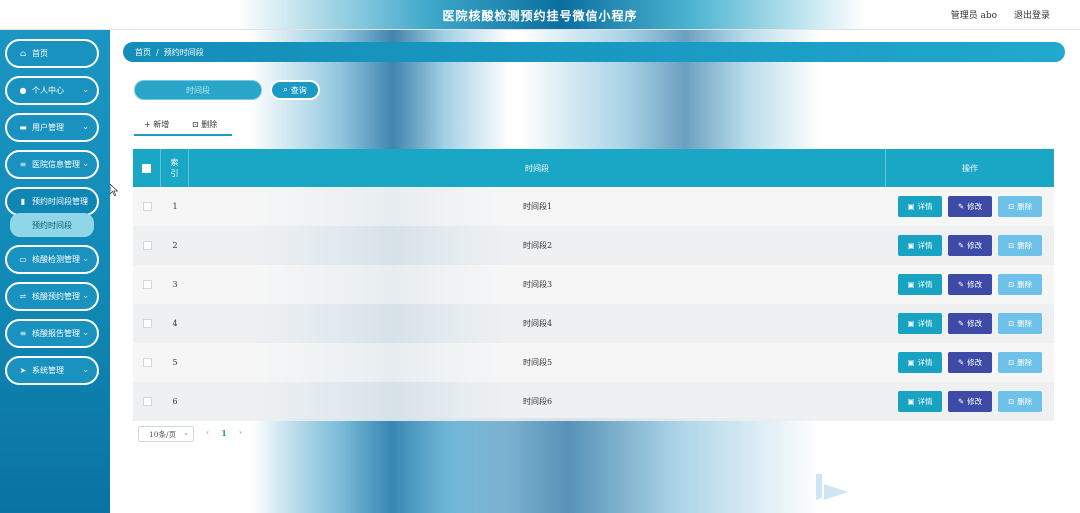 Image resolution: width=1080 pixels, height=513 pixels. Describe the element at coordinates (298, 90) in the screenshot. I see `search-button-label: 查询` at that location.